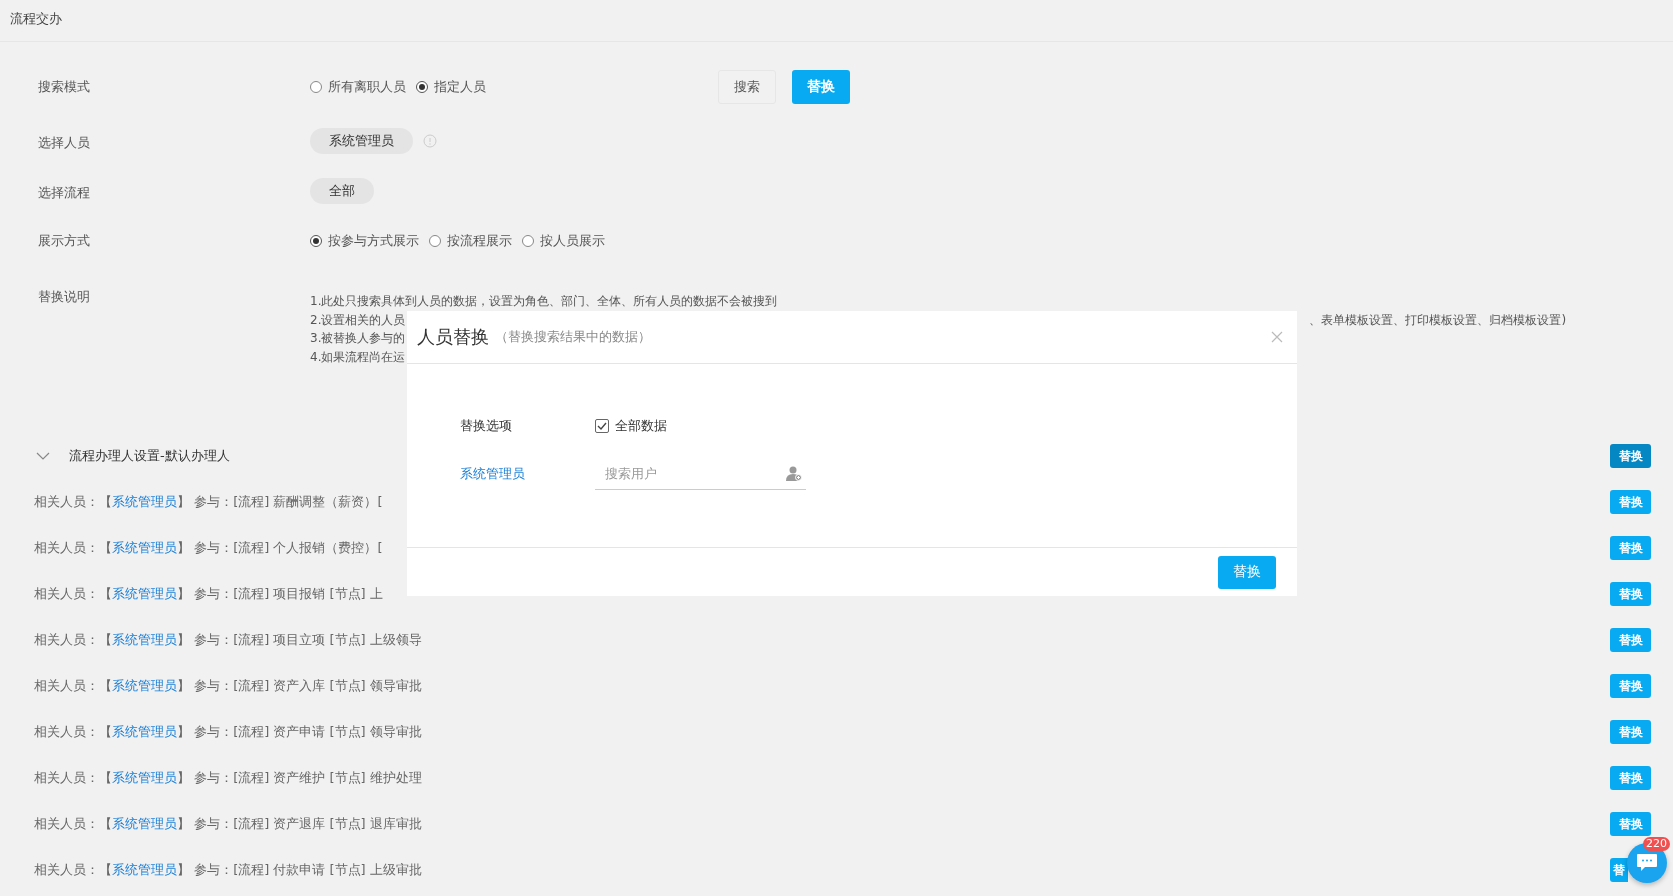 The image size is (1673, 896). Describe the element at coordinates (573, 337) in the screenshot. I see `dialog-subtitle: （替换搜索结果中的数据）` at that location.